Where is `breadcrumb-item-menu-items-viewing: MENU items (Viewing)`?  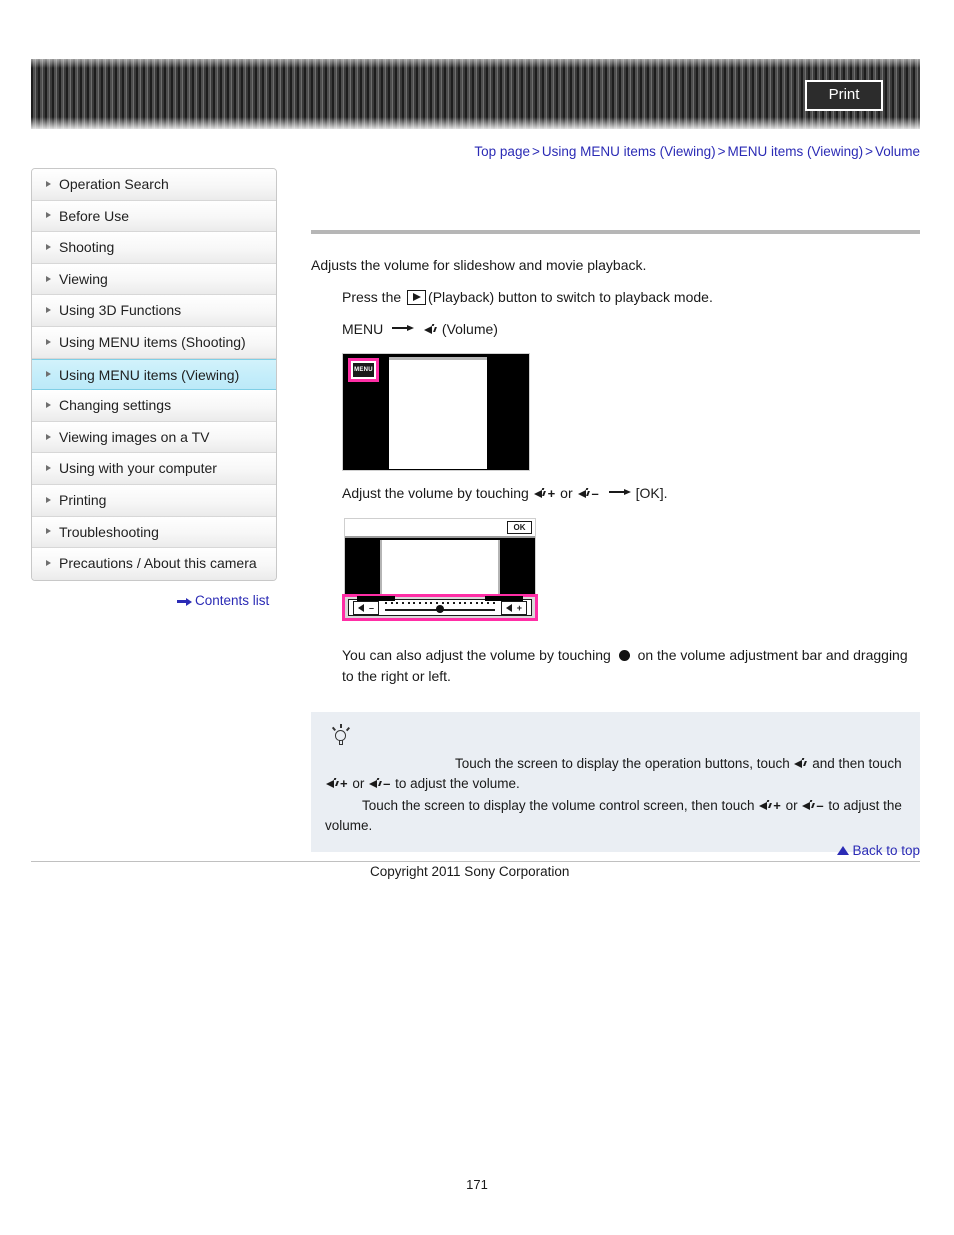 breadcrumb-item-menu-items-viewing: MENU items (Viewing) is located at coordinates (796, 151).